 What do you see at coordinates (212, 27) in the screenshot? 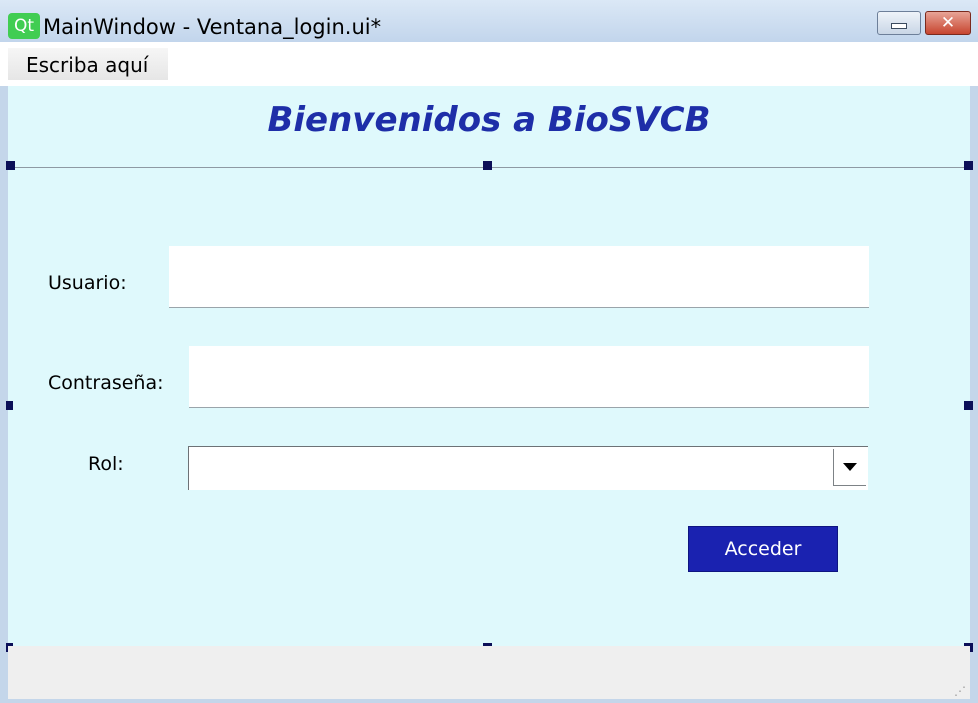
I see `window-title: MainWindow - Ventana_login.ui*` at bounding box center [212, 27].